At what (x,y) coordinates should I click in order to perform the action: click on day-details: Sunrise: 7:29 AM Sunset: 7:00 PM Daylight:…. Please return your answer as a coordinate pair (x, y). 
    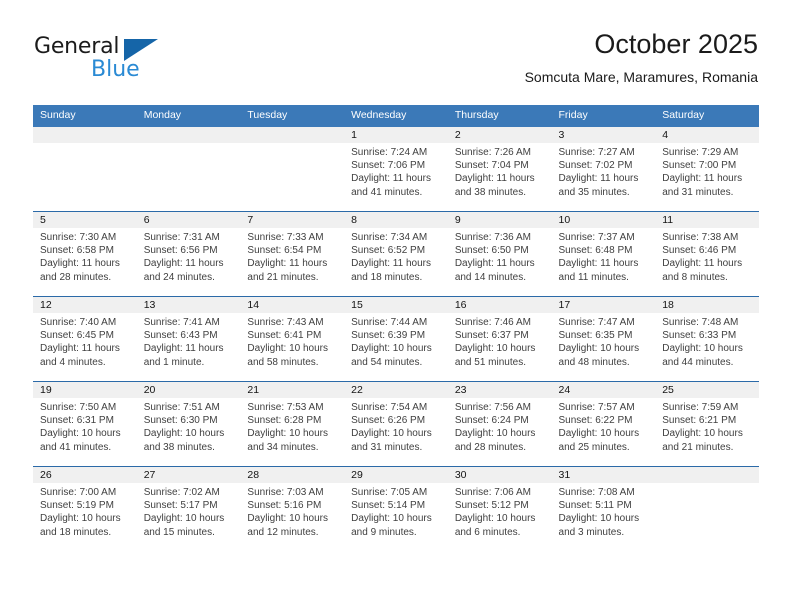
    Looking at the image, I should click on (707, 171).